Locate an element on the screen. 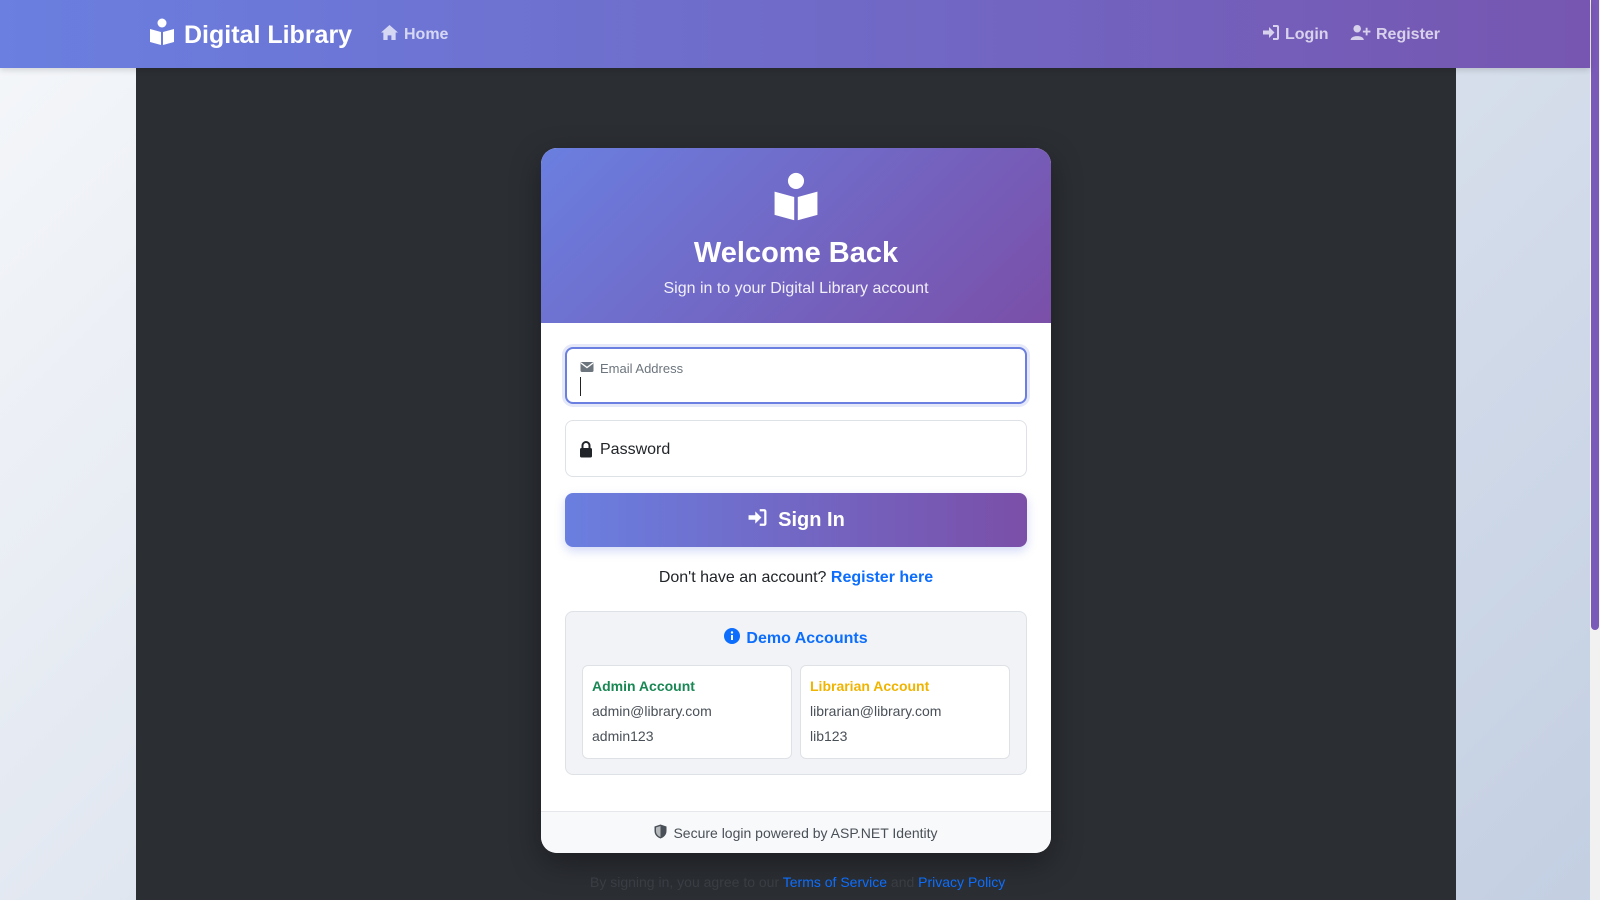  user-plus-icon is located at coordinates (1360, 35).